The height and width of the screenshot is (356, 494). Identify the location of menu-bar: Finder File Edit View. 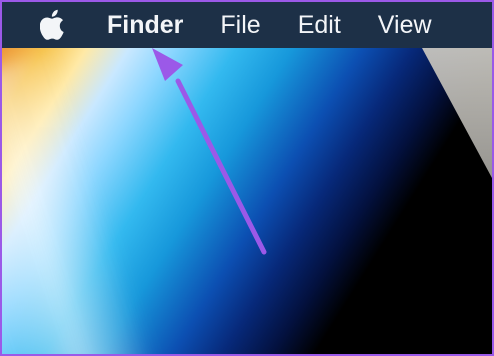
(247, 25).